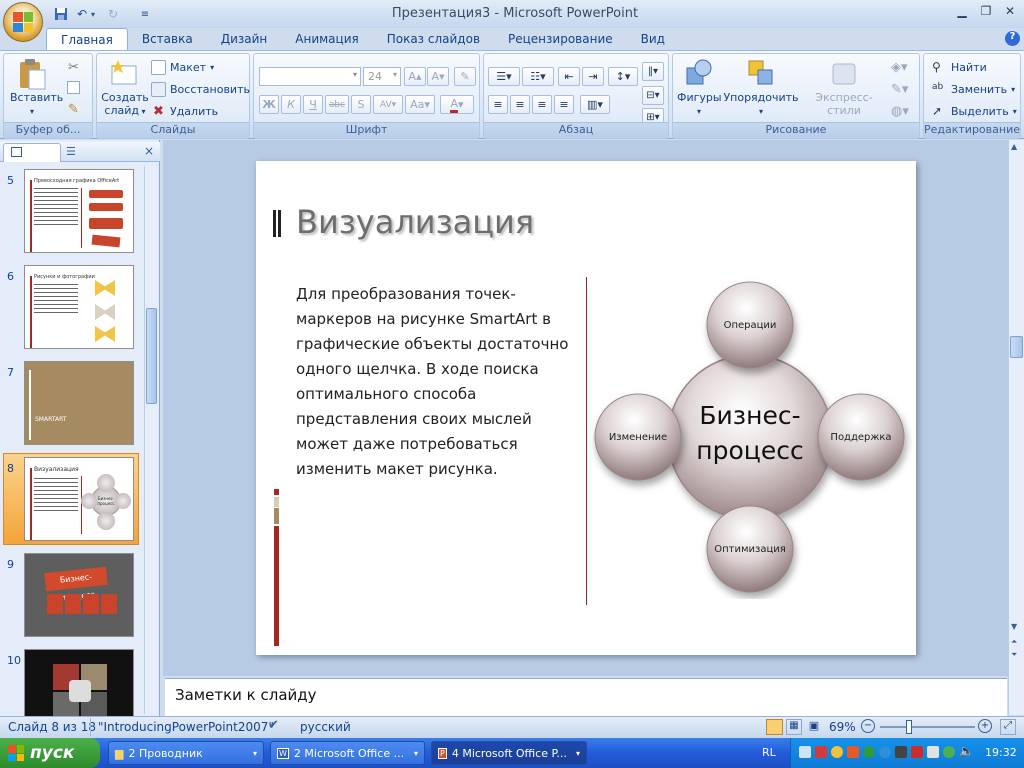  Describe the element at coordinates (1008, 727) in the screenshot. I see `fit-to-window-icon: ⤢` at that location.